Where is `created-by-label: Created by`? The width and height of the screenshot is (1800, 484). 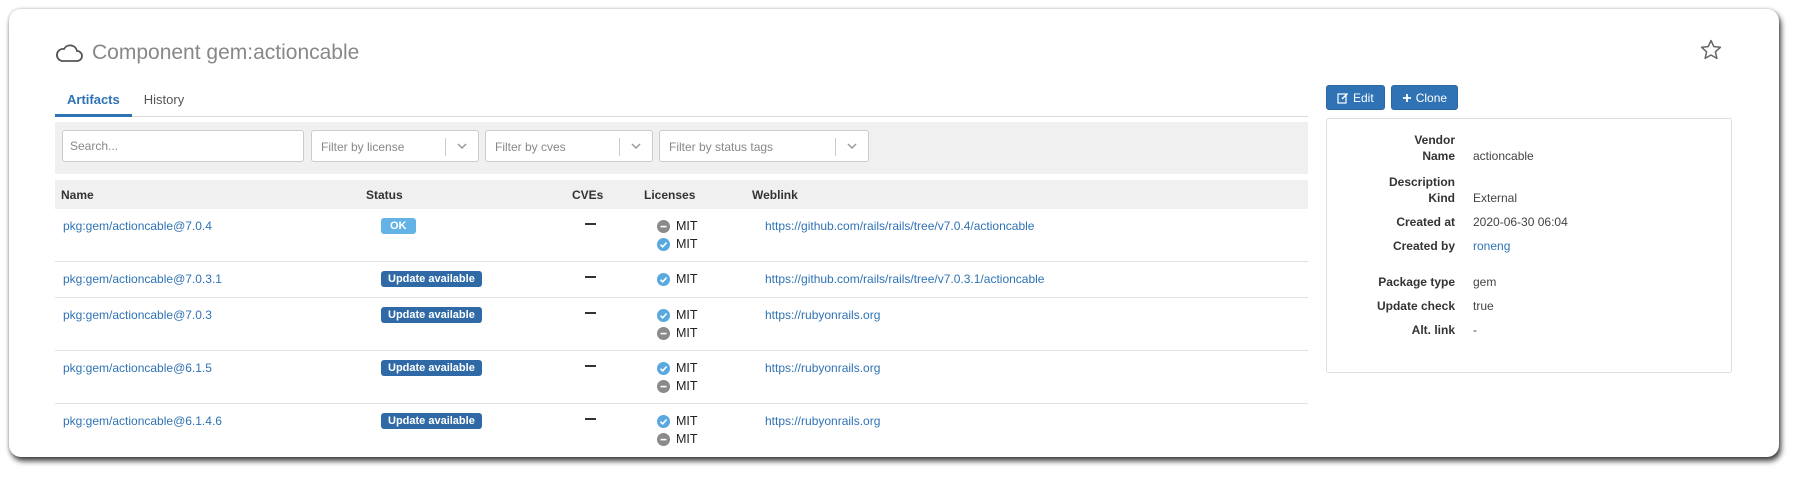
created-by-label: Created by is located at coordinates (1423, 246).